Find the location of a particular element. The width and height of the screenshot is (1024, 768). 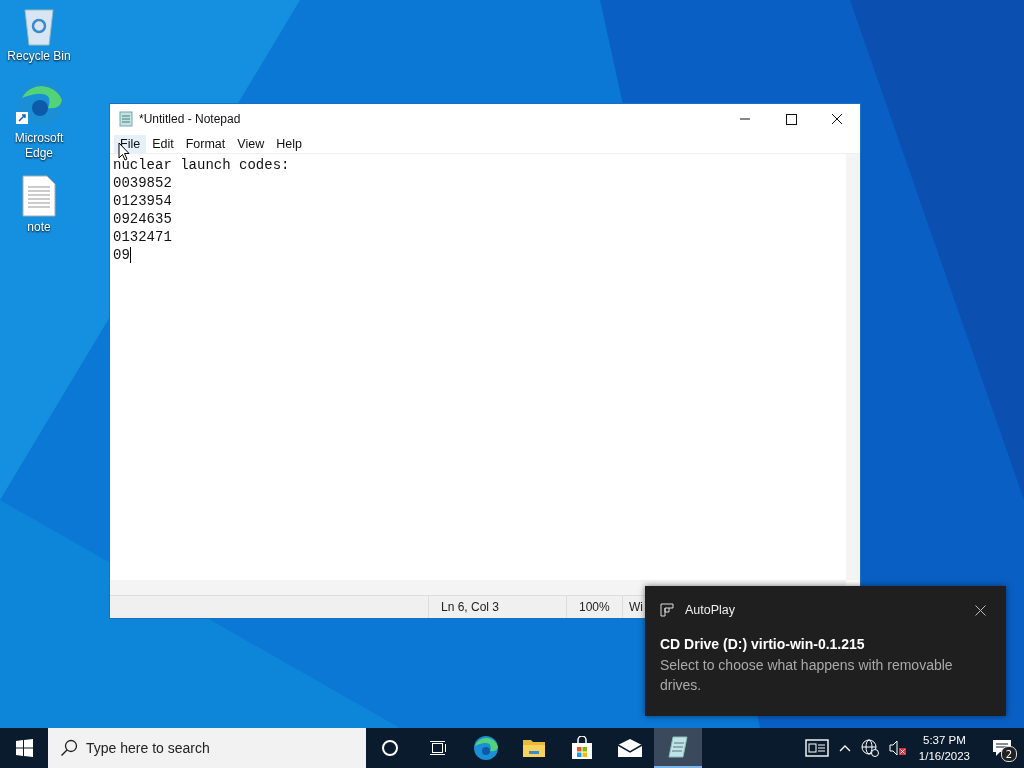

notification-count-badge: 2 is located at coordinates (1009, 754).